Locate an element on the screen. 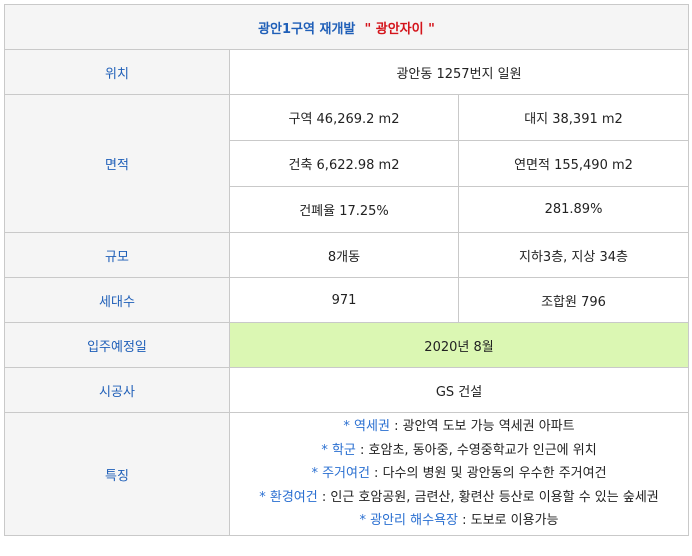  row-move-in: 입주예정일 2020년 8월 is located at coordinates (347, 345).